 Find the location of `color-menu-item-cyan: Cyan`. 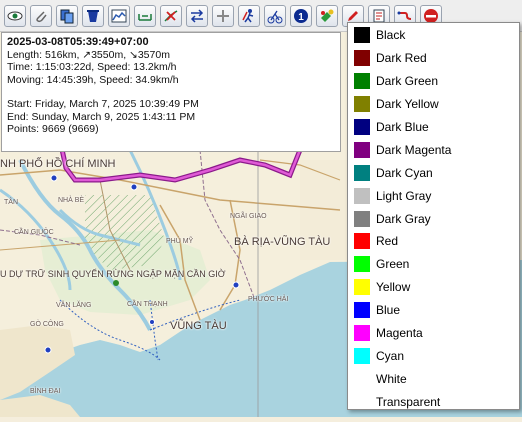

color-menu-item-cyan: Cyan is located at coordinates (433, 355).